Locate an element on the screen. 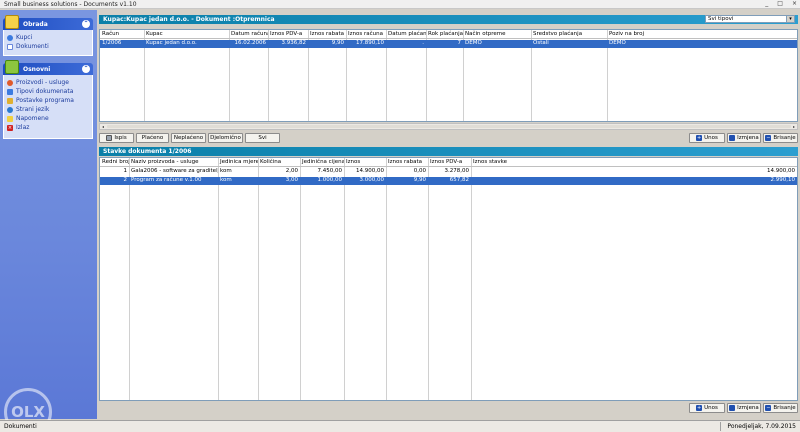  panel-header-obrada: Obrada ⌃ is located at coordinates (48, 22).